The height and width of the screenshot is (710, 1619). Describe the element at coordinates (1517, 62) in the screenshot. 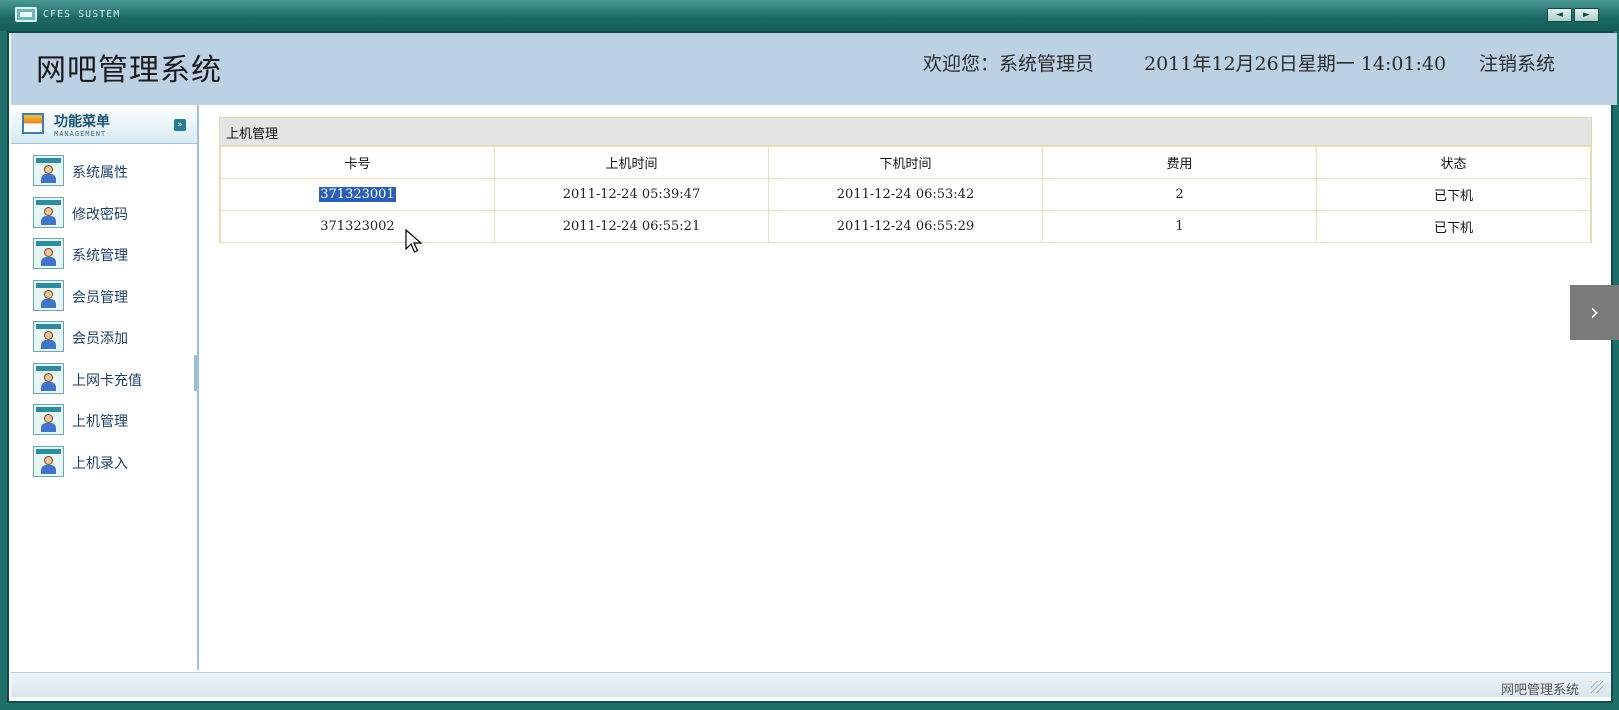

I see `logout-link: 注销系统` at that location.